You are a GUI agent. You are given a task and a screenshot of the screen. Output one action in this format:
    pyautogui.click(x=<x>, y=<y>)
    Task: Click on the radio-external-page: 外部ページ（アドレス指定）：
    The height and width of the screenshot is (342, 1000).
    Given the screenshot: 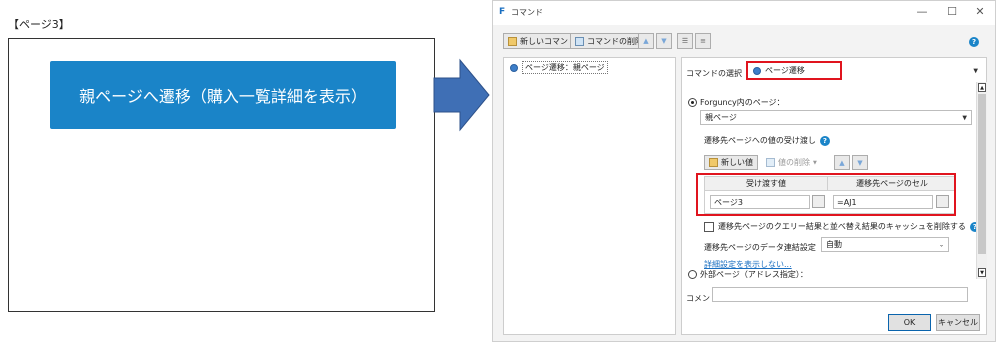 What is the action you would take?
    pyautogui.click(x=748, y=274)
    